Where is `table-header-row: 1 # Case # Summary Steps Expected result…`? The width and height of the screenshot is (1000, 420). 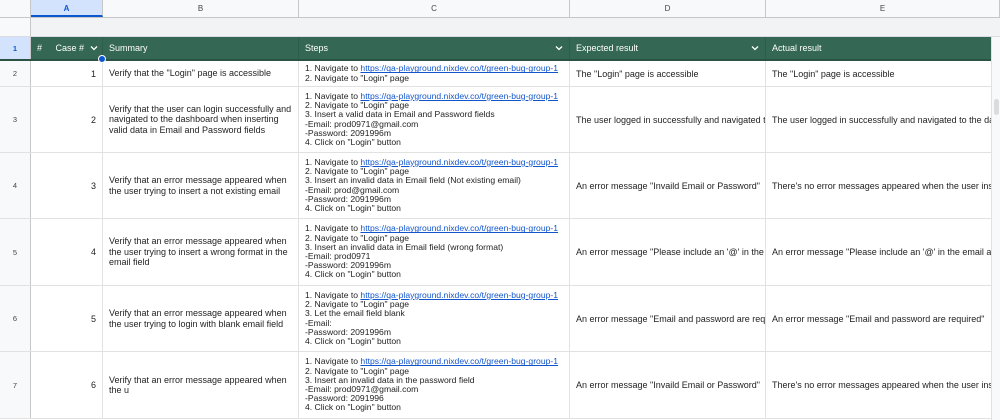
table-header-row: 1 # Case # Summary Steps Expected result… is located at coordinates (500, 49).